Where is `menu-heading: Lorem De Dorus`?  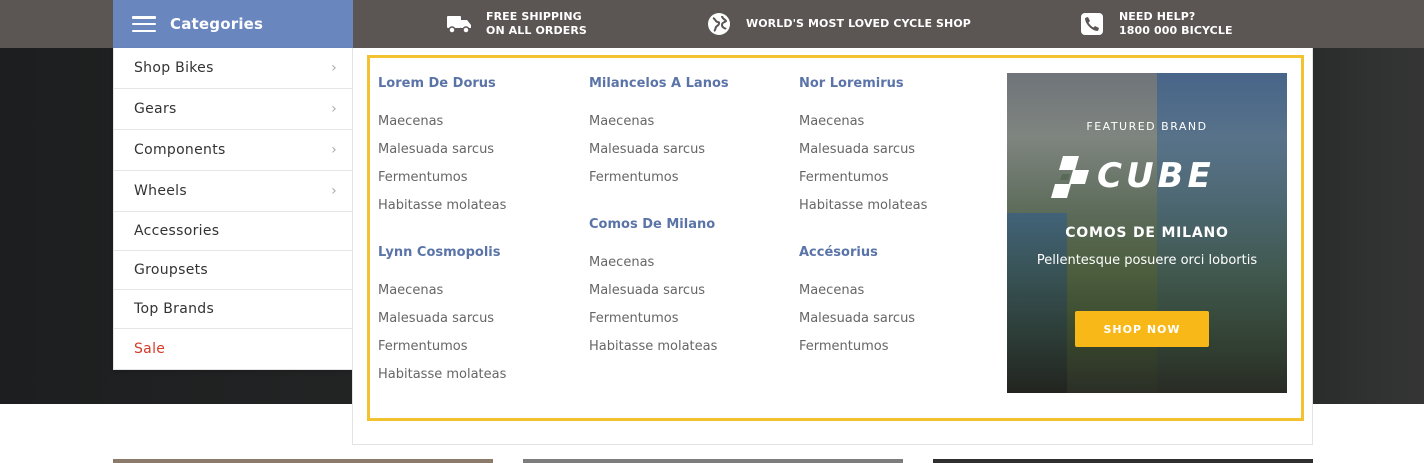 menu-heading: Lorem De Dorus is located at coordinates (478, 84).